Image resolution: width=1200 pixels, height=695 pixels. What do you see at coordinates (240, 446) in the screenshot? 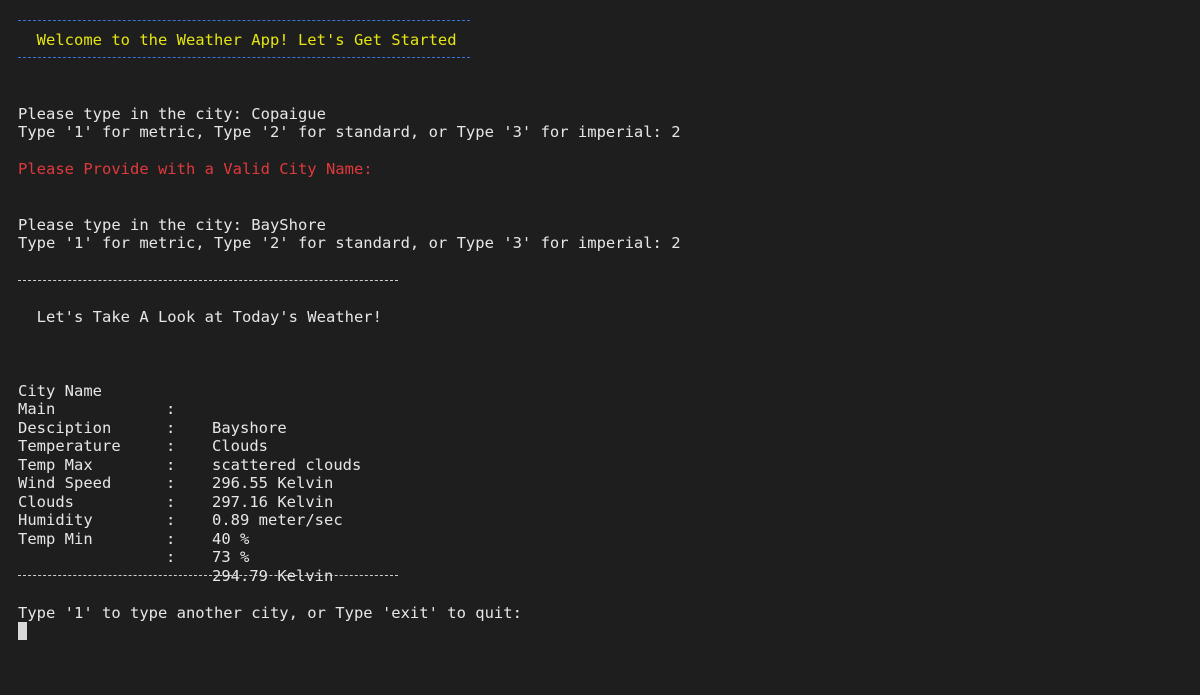
I see `weather-value: Clouds` at bounding box center [240, 446].